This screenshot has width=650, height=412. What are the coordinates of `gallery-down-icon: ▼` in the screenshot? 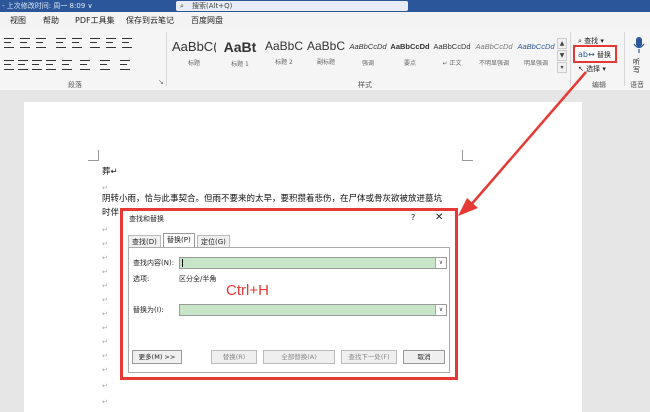 It's located at (562, 55).